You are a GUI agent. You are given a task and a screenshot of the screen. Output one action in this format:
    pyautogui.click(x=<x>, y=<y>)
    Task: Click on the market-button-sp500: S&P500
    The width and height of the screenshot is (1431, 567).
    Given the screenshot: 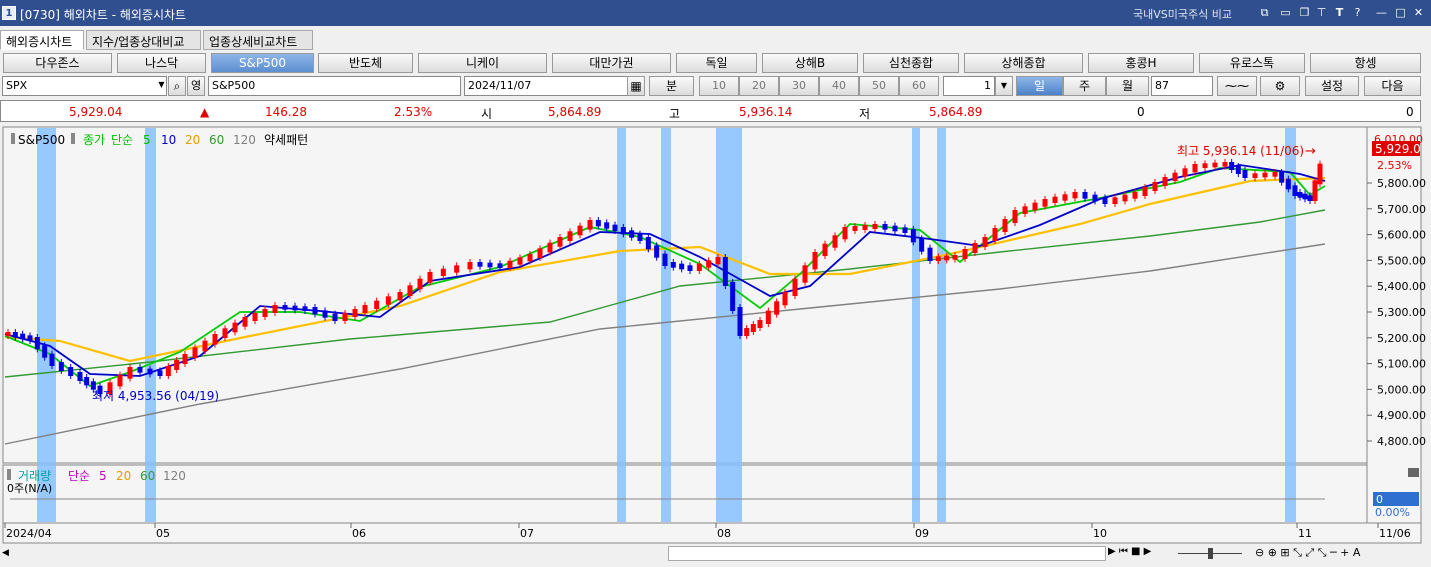 What is the action you would take?
    pyautogui.click(x=262, y=63)
    